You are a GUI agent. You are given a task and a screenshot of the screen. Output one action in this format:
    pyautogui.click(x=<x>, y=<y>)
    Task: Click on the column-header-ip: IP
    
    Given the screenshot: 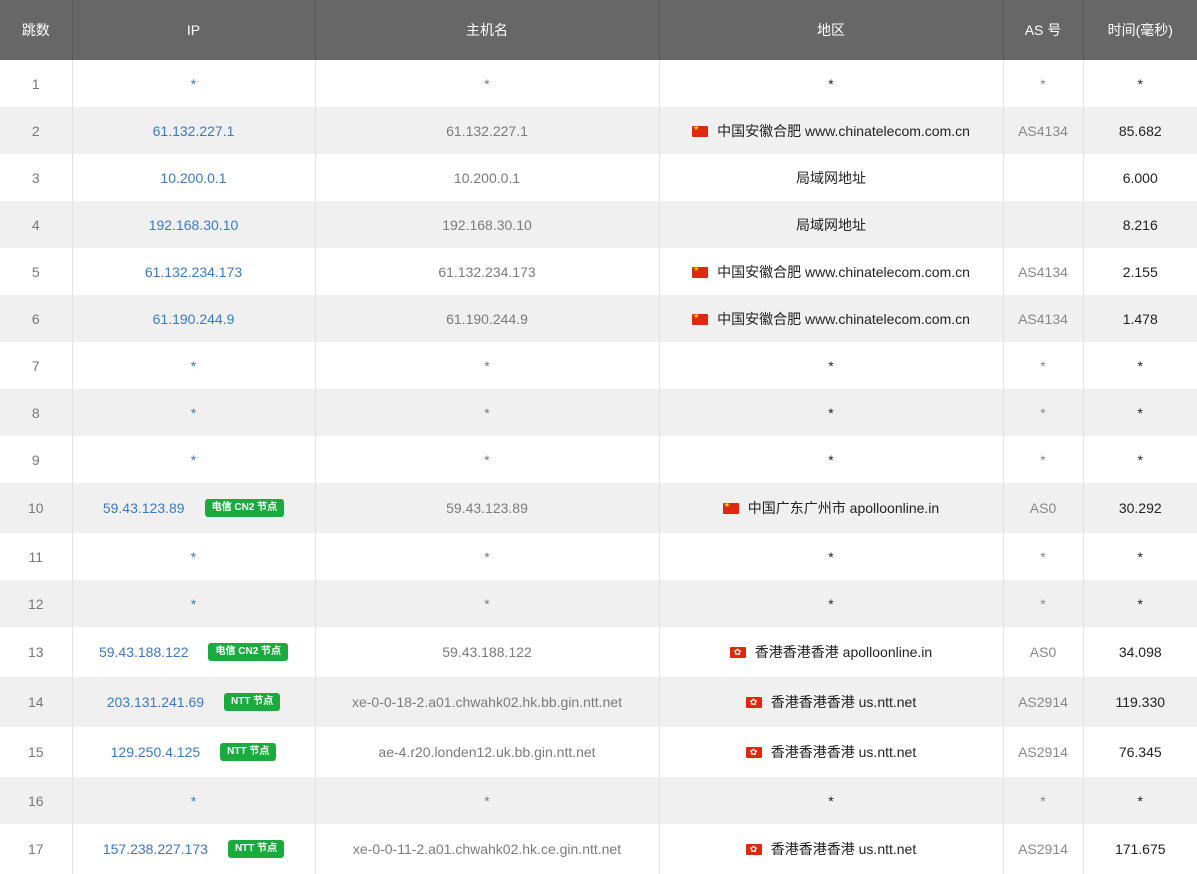 What is the action you would take?
    pyautogui.click(x=194, y=30)
    